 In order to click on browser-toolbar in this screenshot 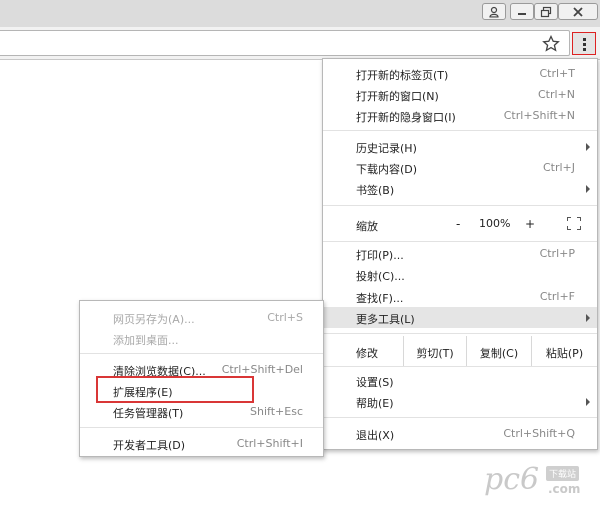, I will do `click(300, 43)`.